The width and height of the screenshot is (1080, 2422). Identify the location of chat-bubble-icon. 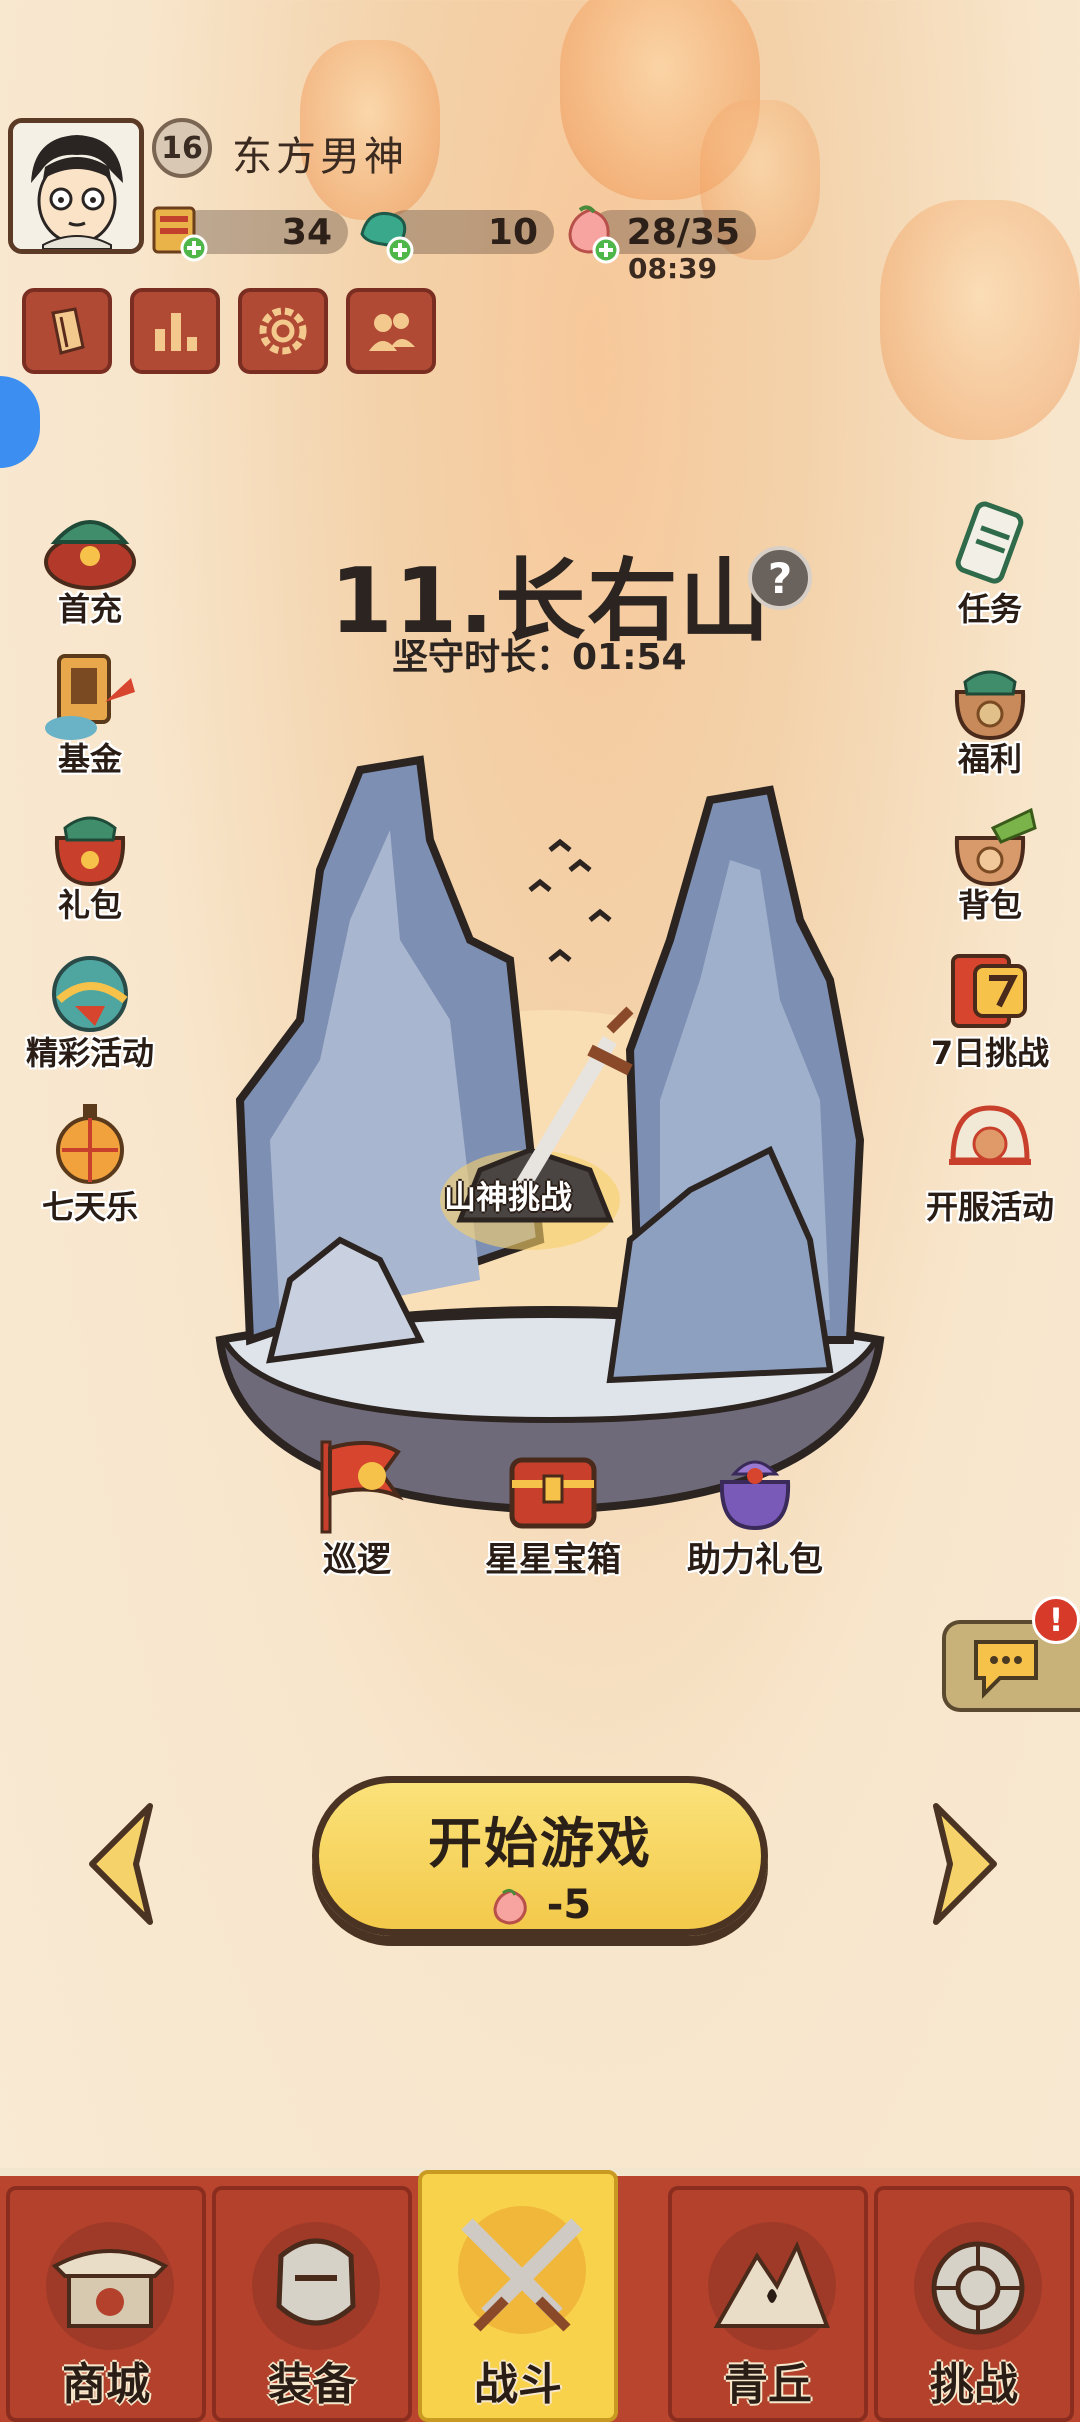
(1006, 1669).